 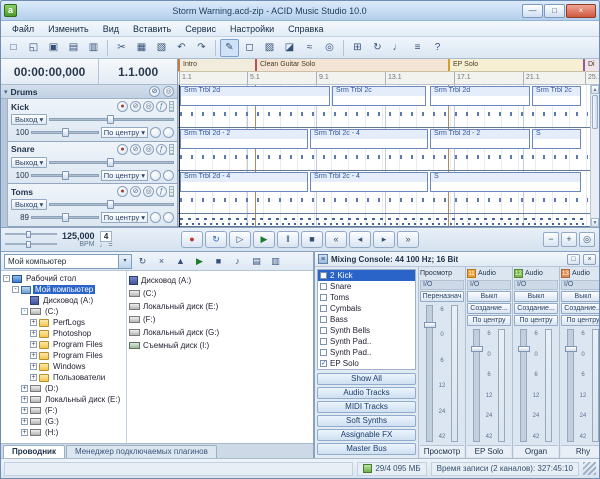 What do you see at coordinates (199, 261) in the screenshot?
I see `play-preview-icon: ▶` at bounding box center [199, 261].